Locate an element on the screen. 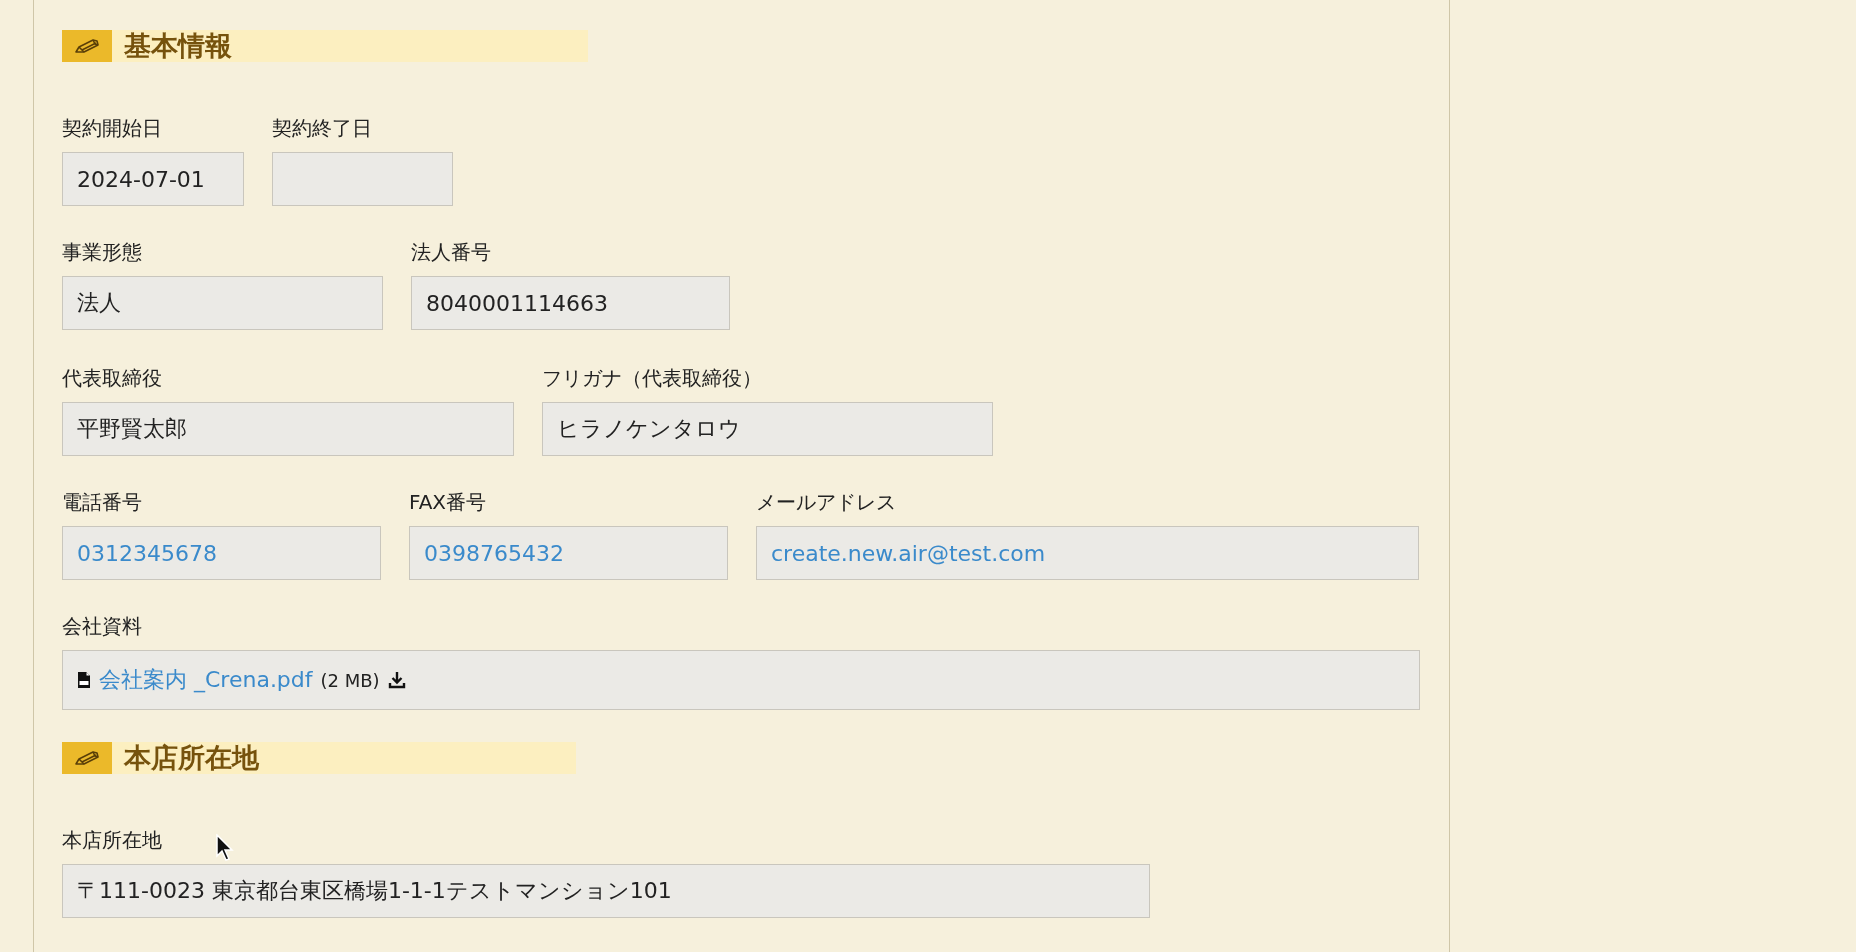  field-label: FAX番号 is located at coordinates (448, 502).